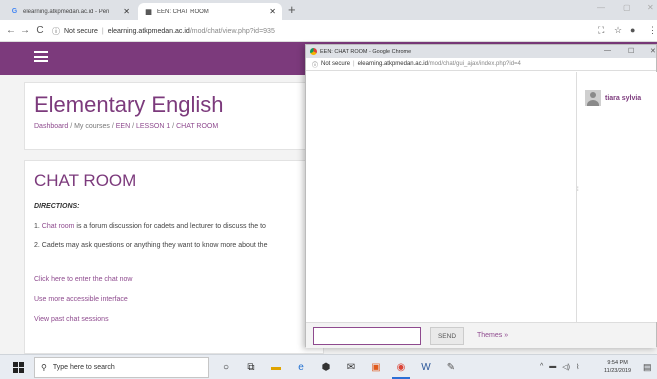 The height and width of the screenshot is (379, 657). What do you see at coordinates (618, 371) in the screenshot?
I see `clock-date: 11/23/2019` at bounding box center [618, 371].